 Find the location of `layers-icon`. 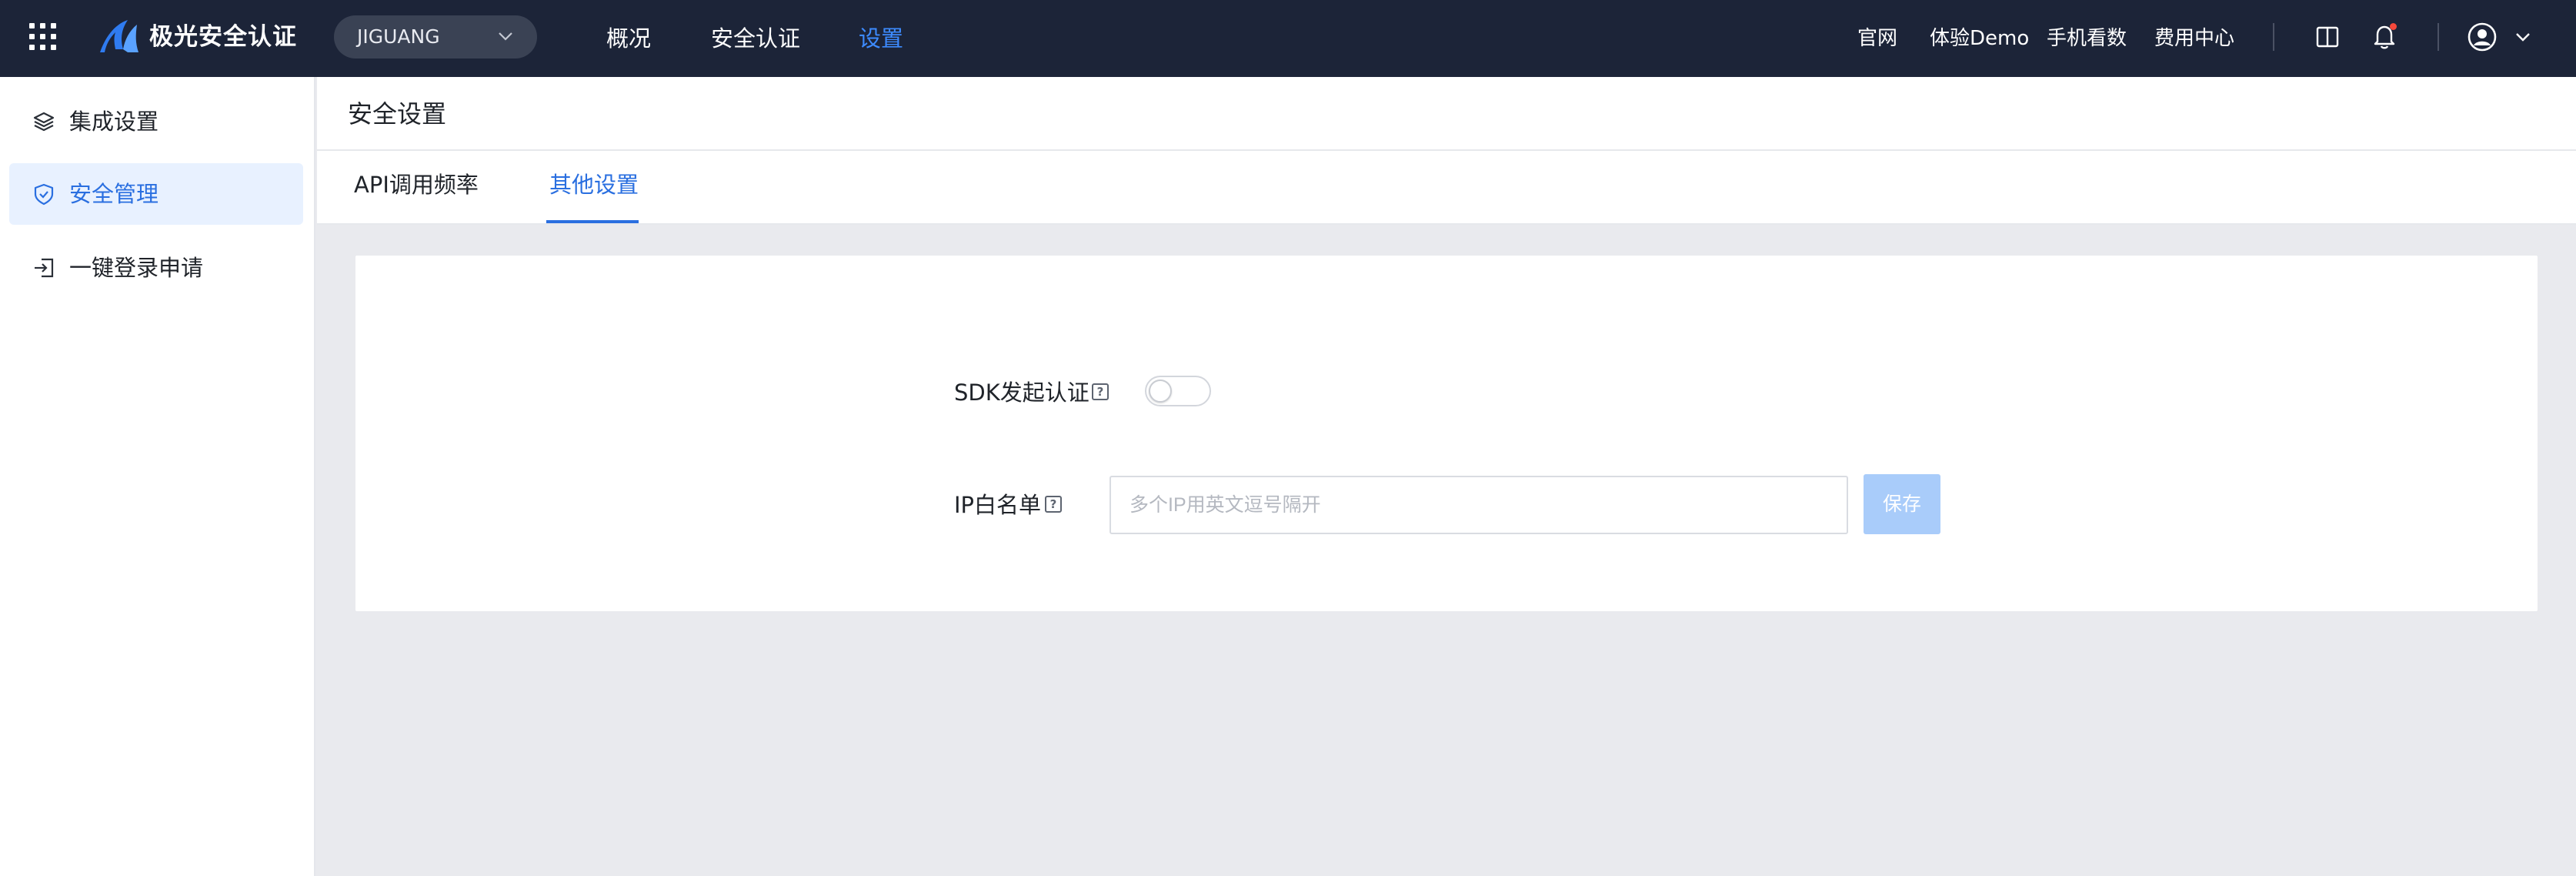

layers-icon is located at coordinates (44, 122).